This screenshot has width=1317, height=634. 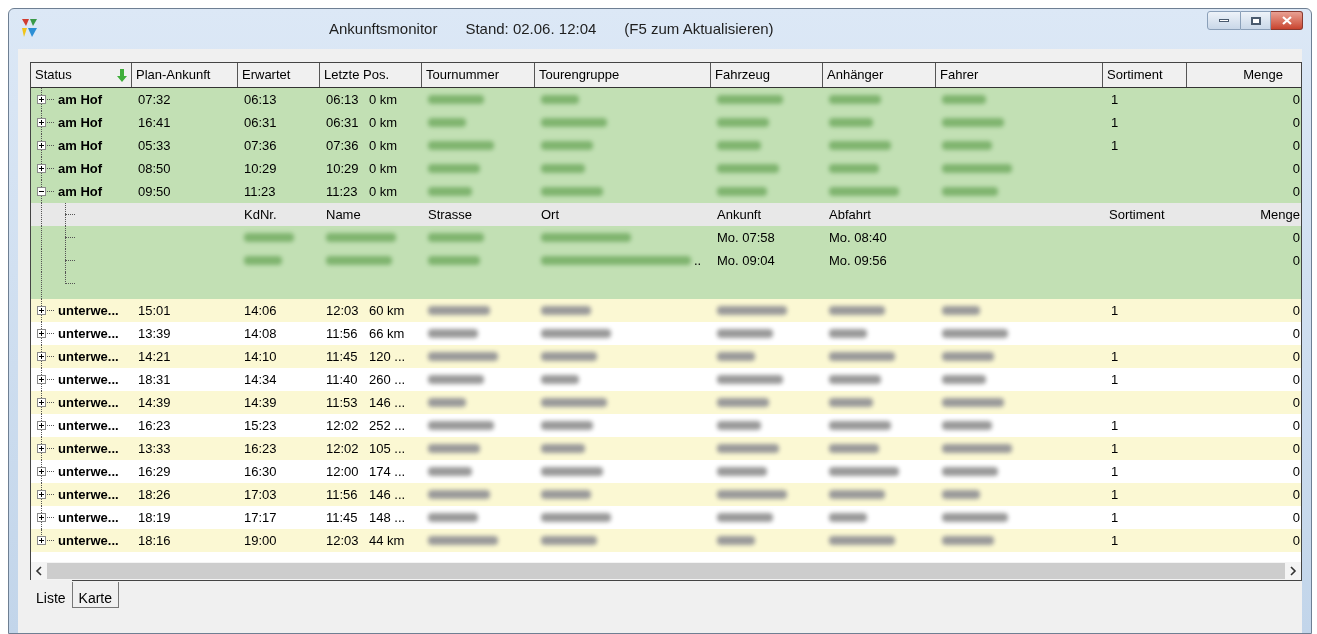 What do you see at coordinates (746, 237) in the screenshot?
I see `table-cell-text: Mo. 07:58` at bounding box center [746, 237].